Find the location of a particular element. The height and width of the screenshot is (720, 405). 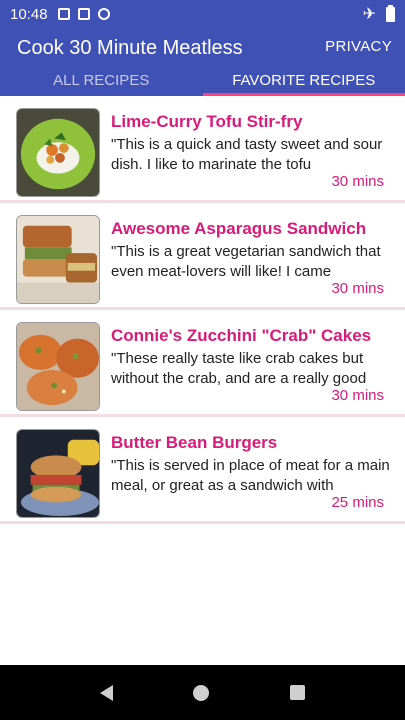

recipe-title: Connie's Zucchini "Crab" Cakes is located at coordinates (241, 335).